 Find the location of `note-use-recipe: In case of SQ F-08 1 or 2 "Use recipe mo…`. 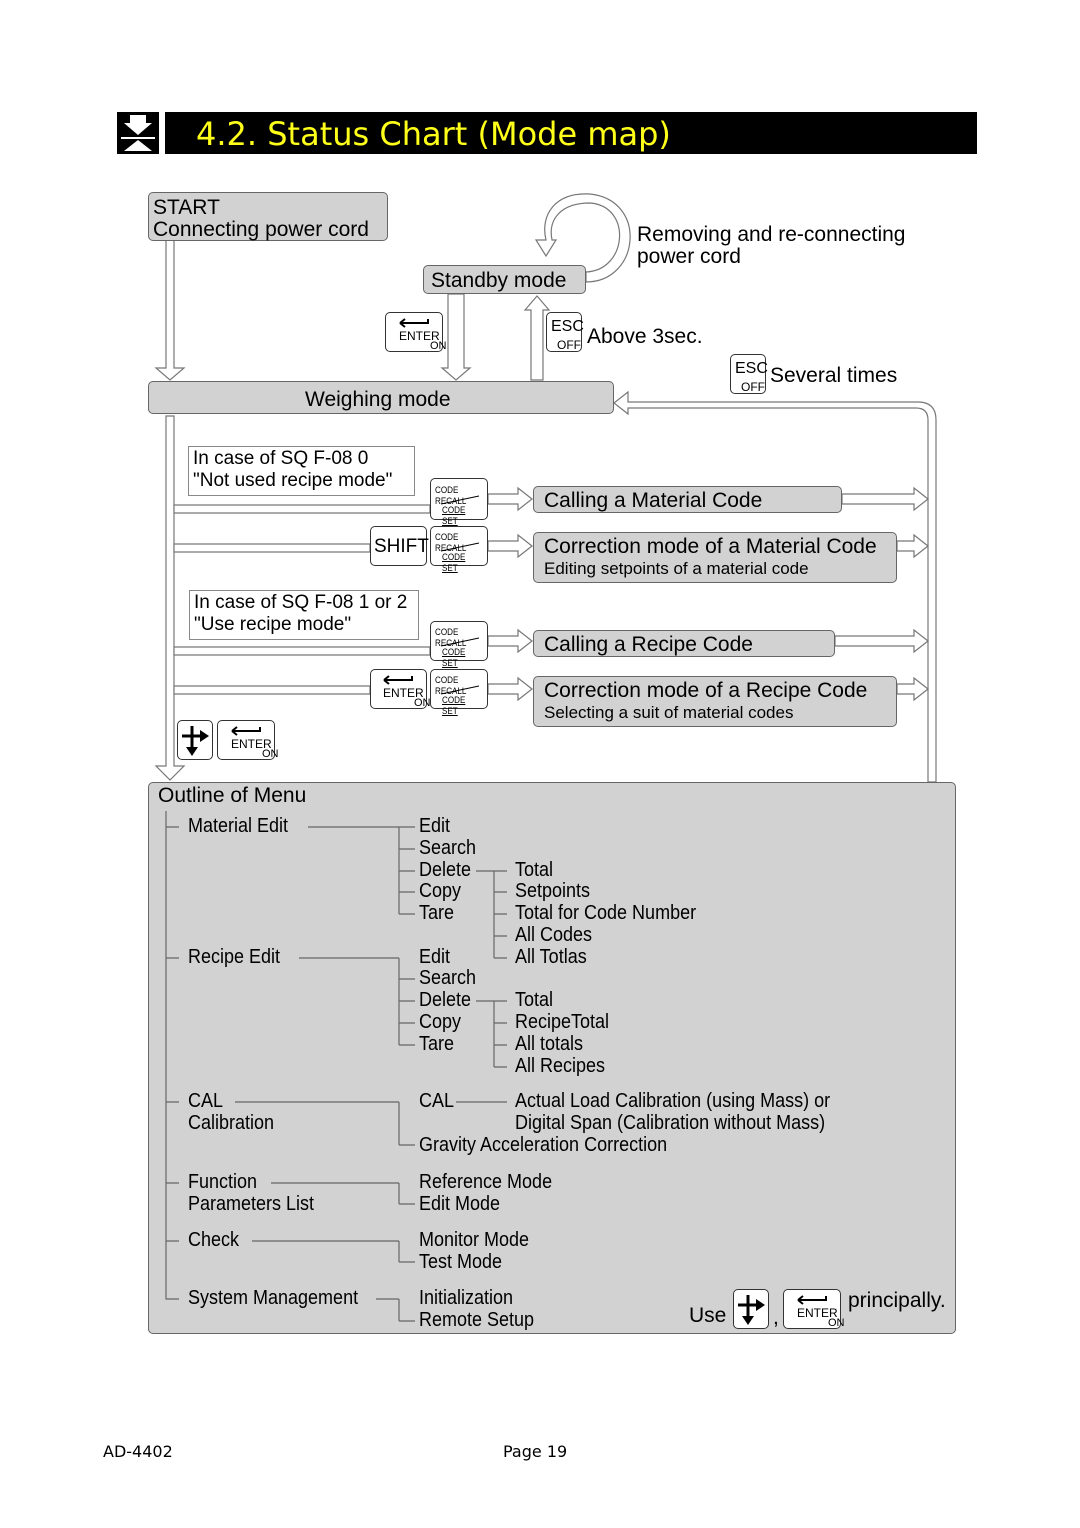

note-use-recipe: In case of SQ F-08 1 or 2 "Use recipe mo… is located at coordinates (304, 615).